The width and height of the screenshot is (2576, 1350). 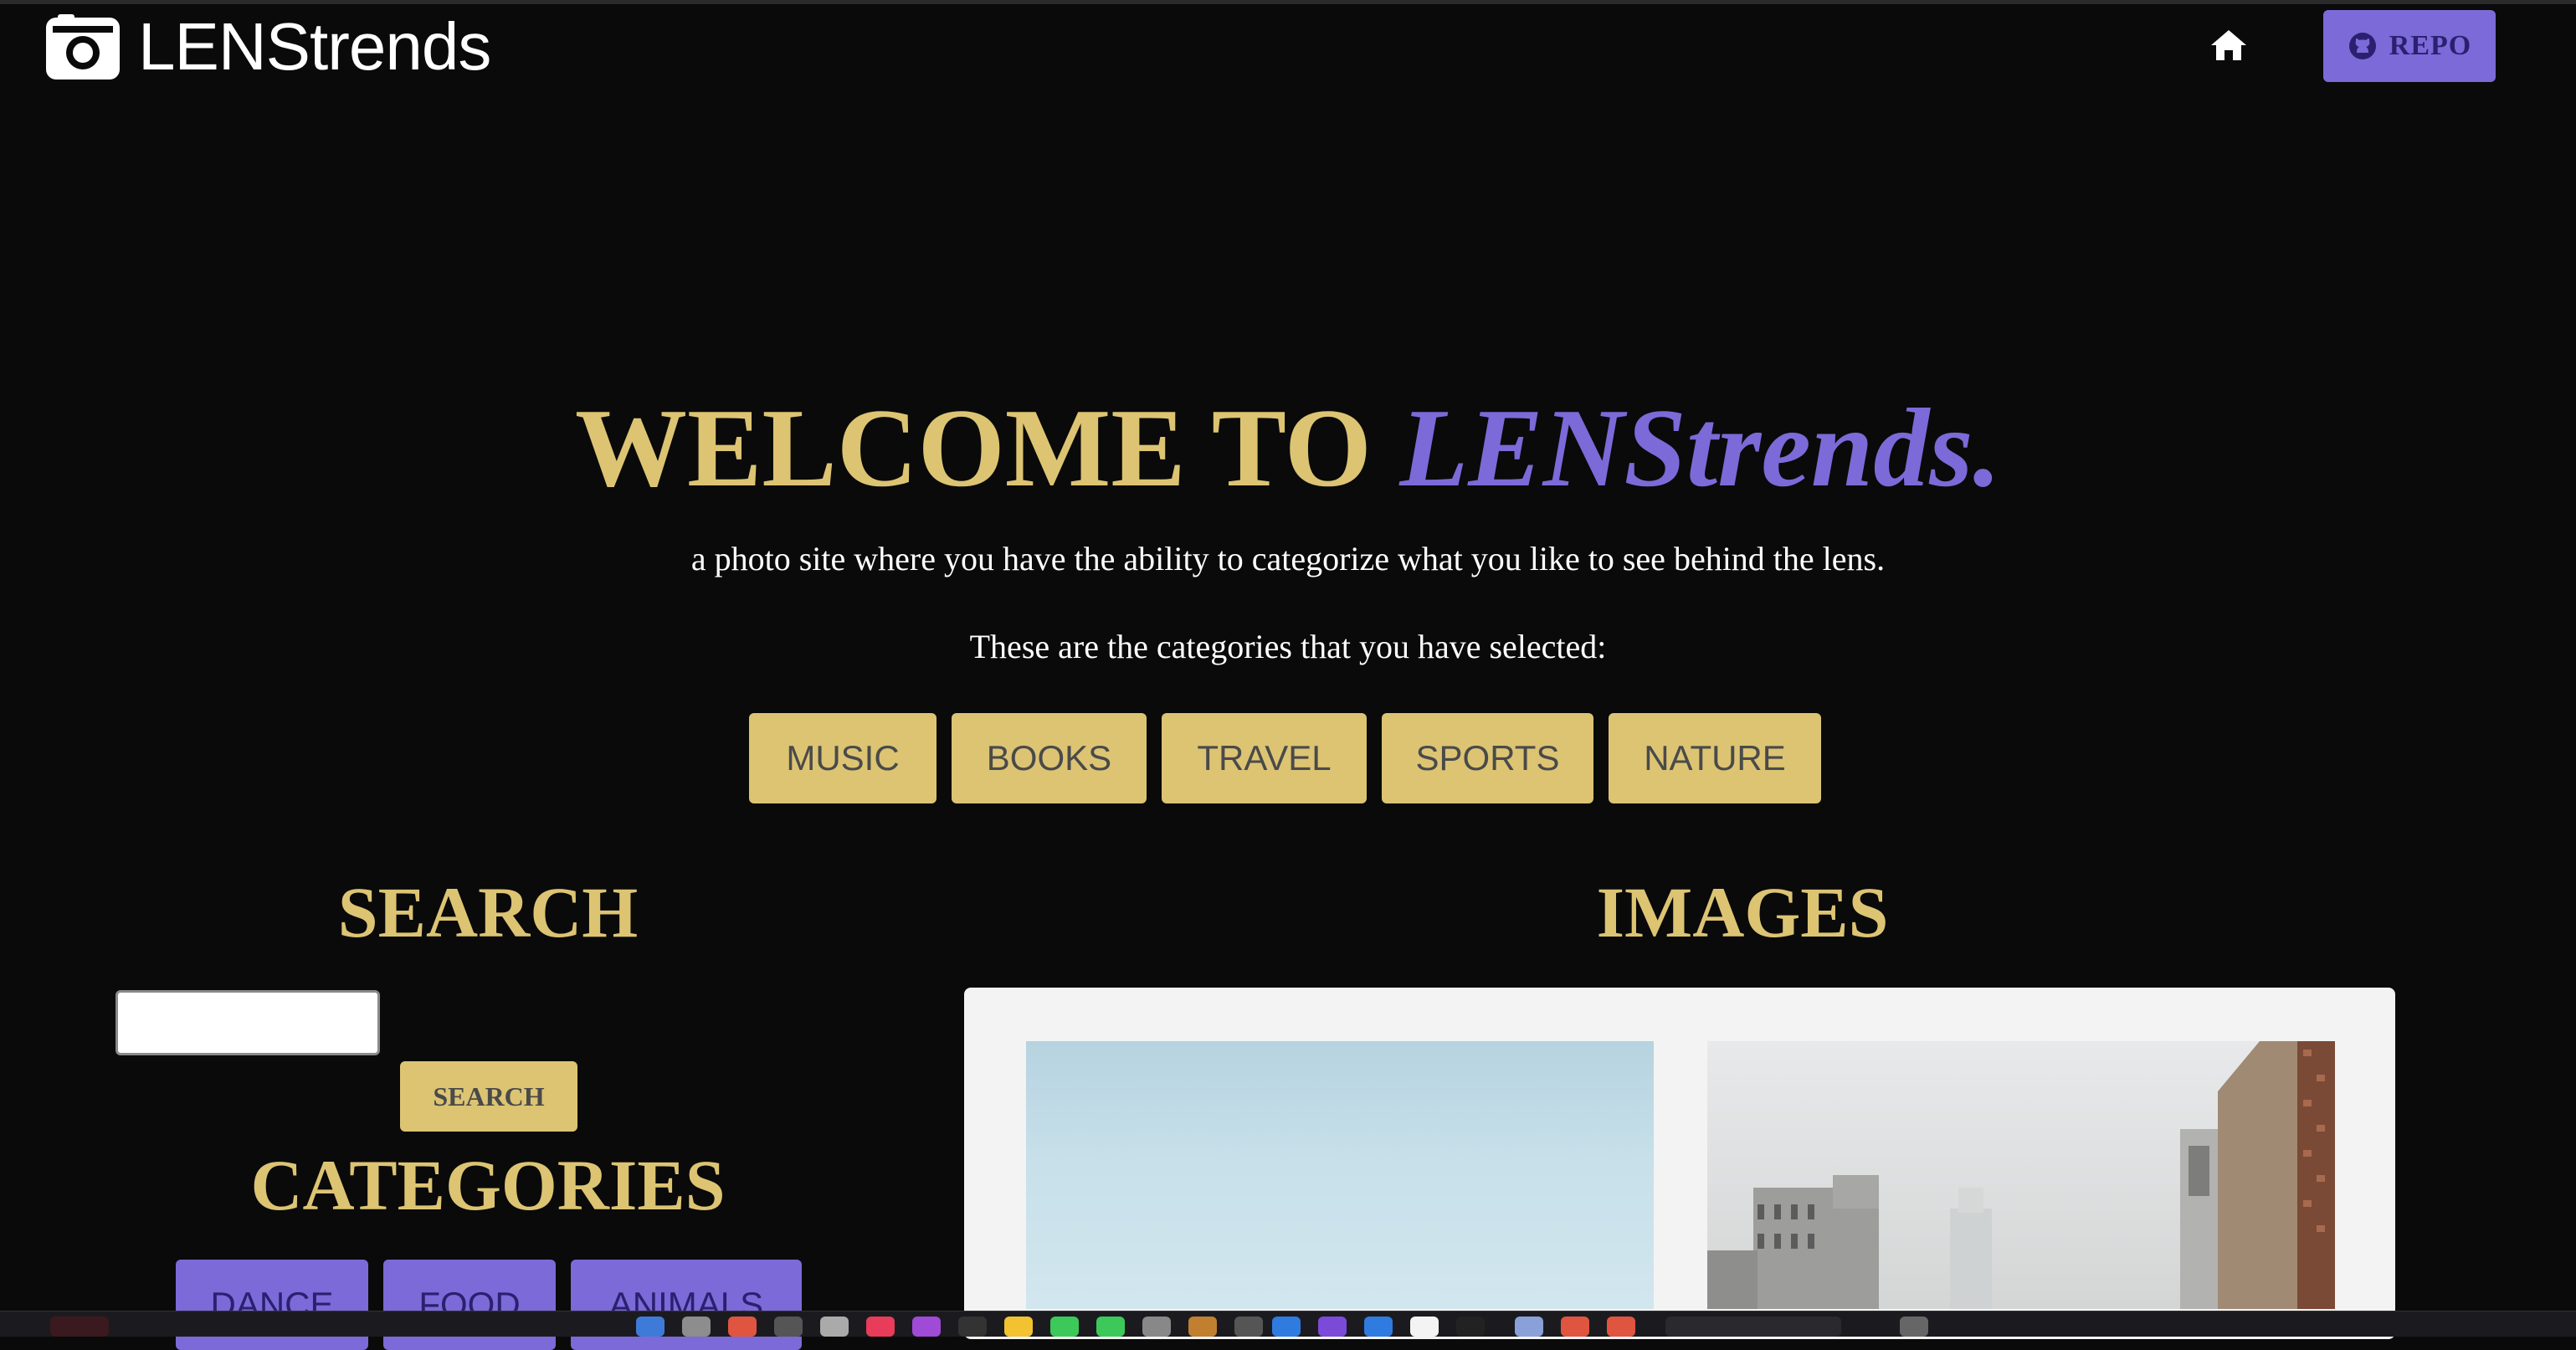 I want to click on city-photo-illustration, so click(x=2021, y=1175).